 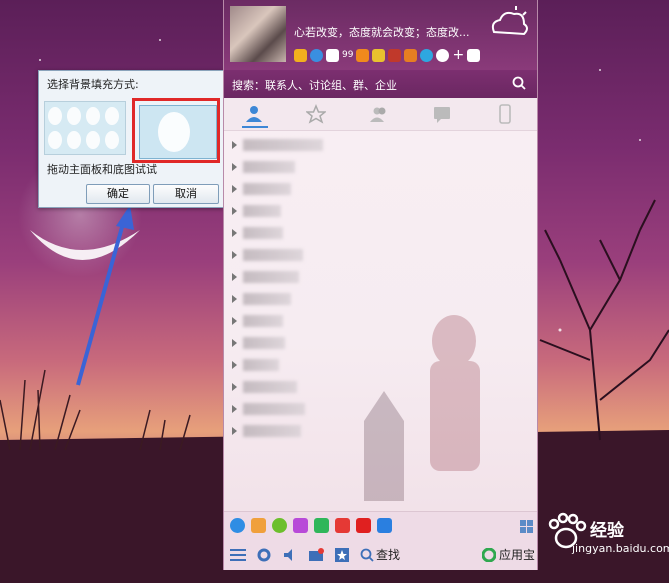 I want to click on app-grid-icon, so click(x=526, y=526).